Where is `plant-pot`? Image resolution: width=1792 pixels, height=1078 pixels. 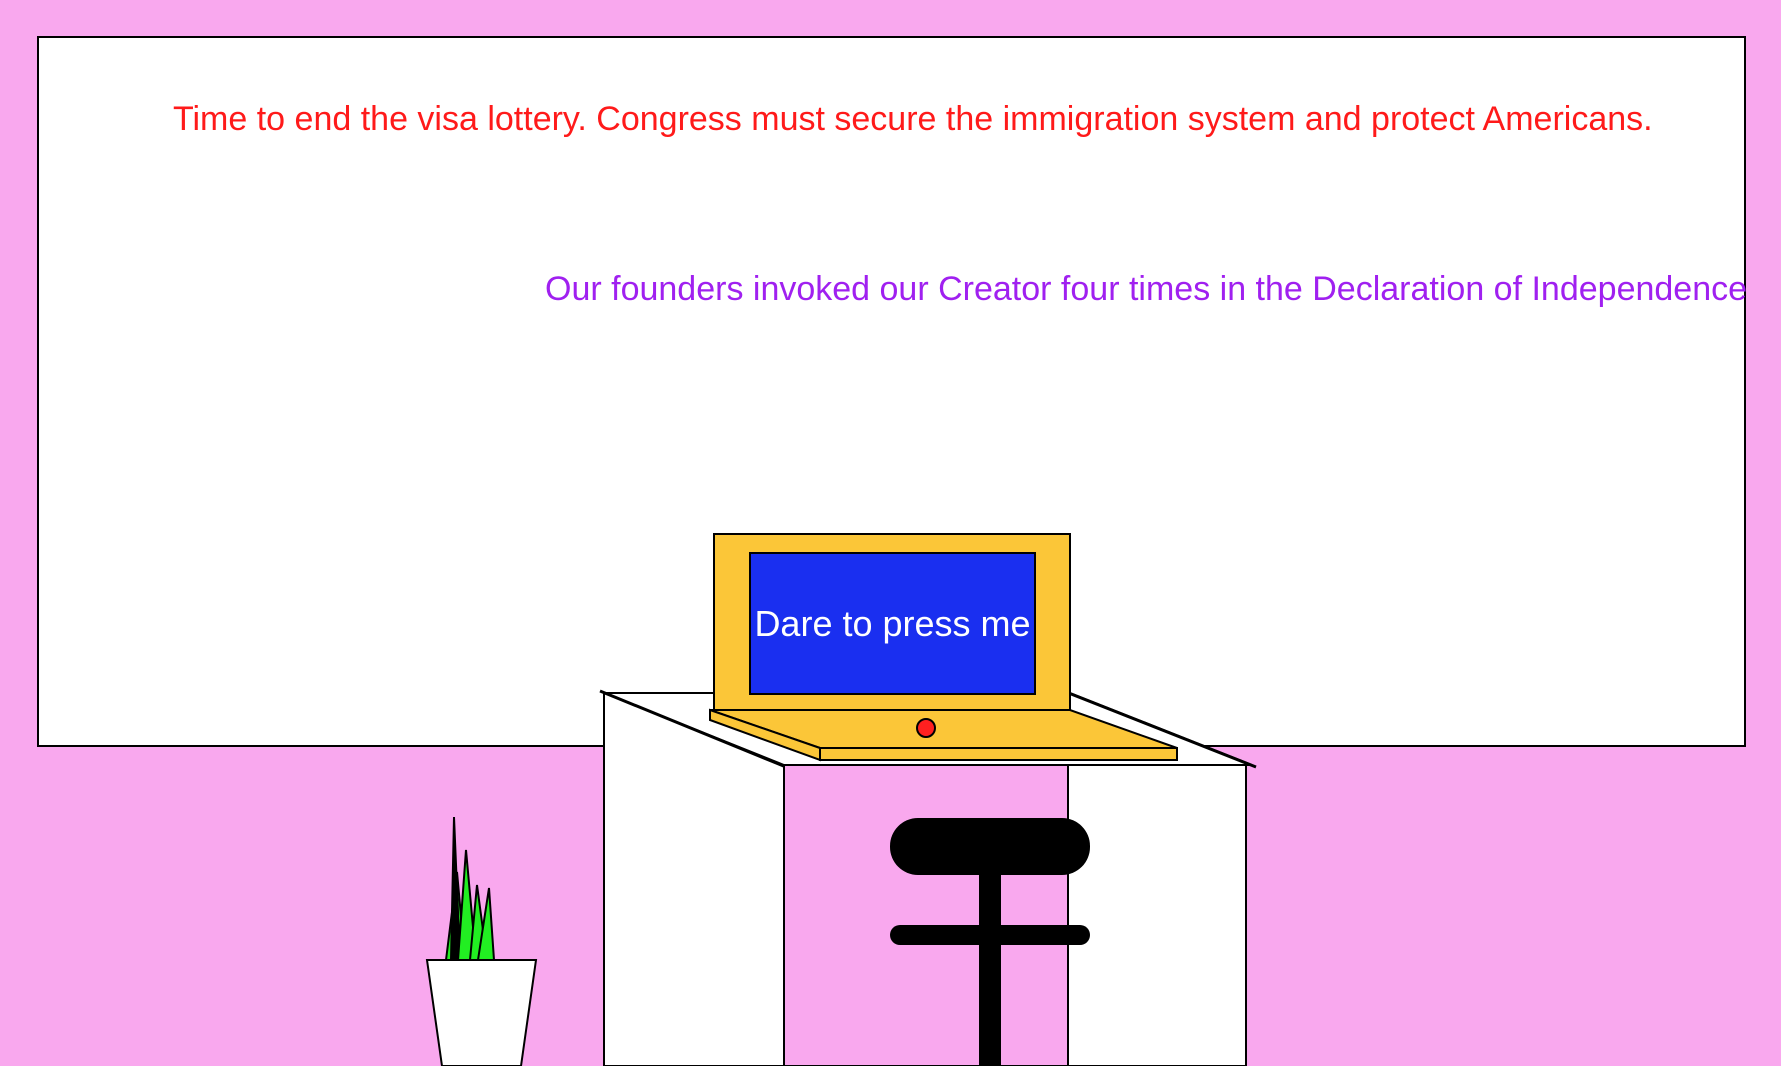 plant-pot is located at coordinates (481, 1013).